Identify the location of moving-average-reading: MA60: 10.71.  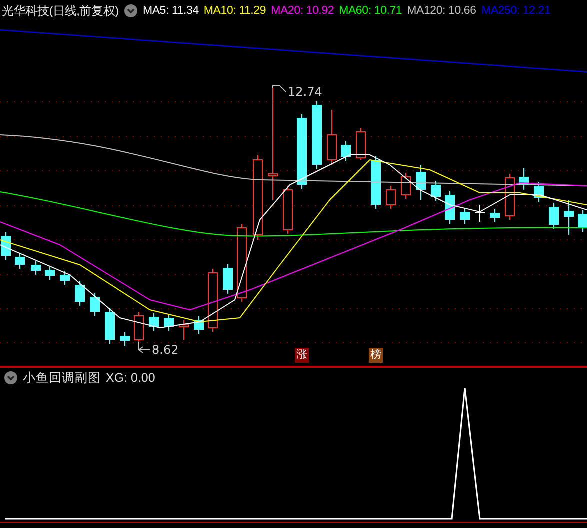
(370, 11).